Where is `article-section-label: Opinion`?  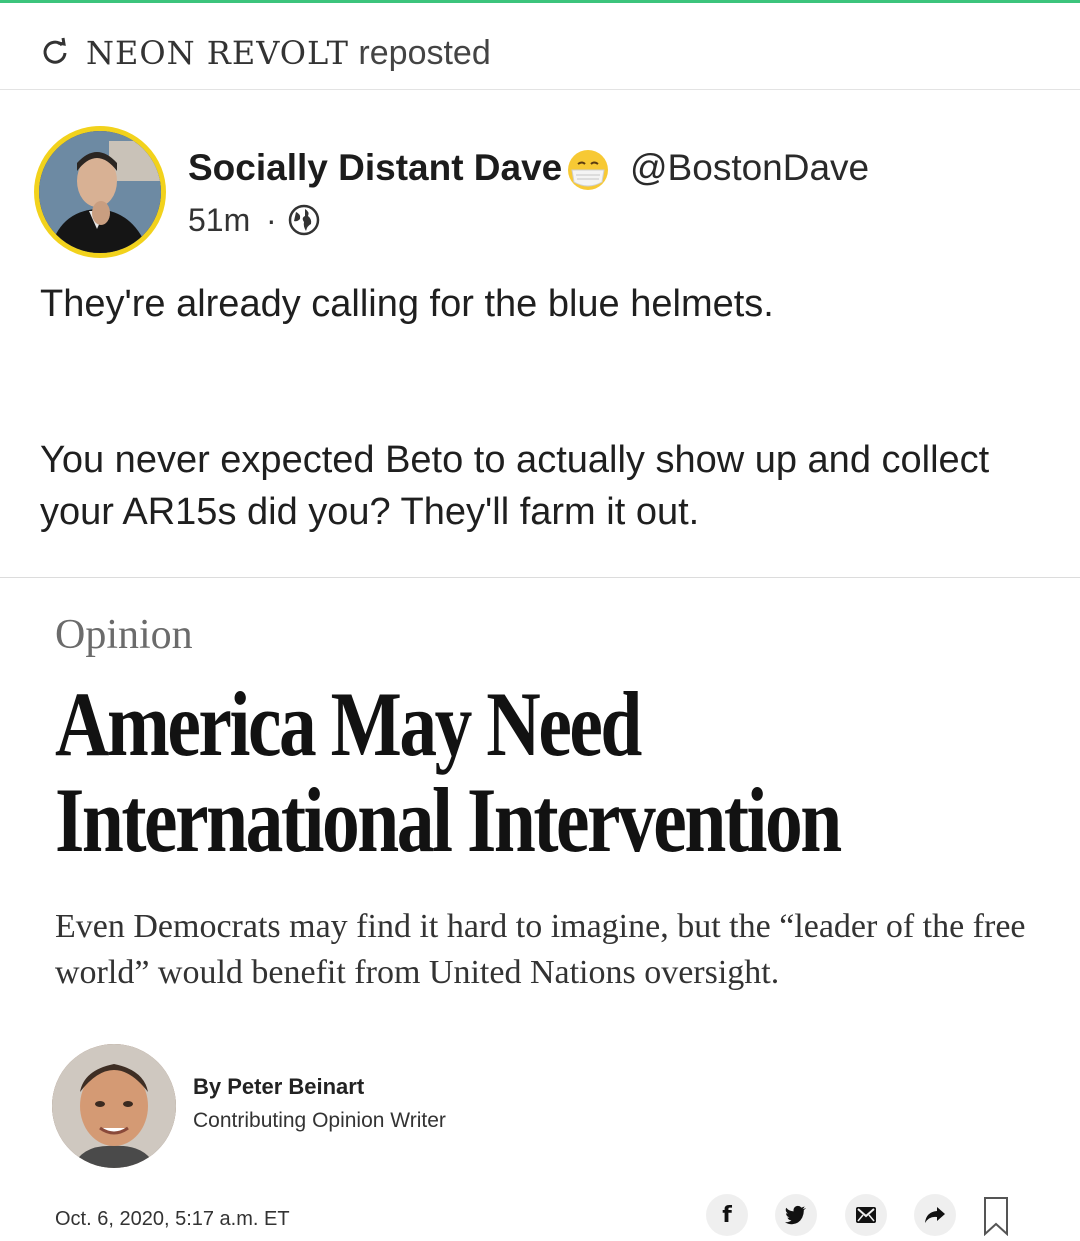
article-section-label: Opinion is located at coordinates (124, 635).